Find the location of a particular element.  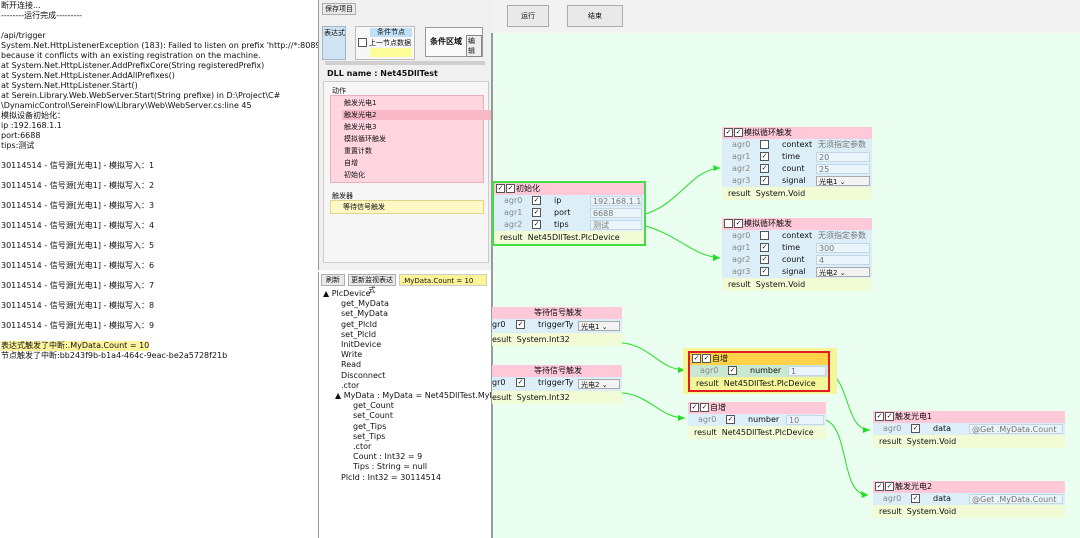

count-input: 25 is located at coordinates (843, 169).